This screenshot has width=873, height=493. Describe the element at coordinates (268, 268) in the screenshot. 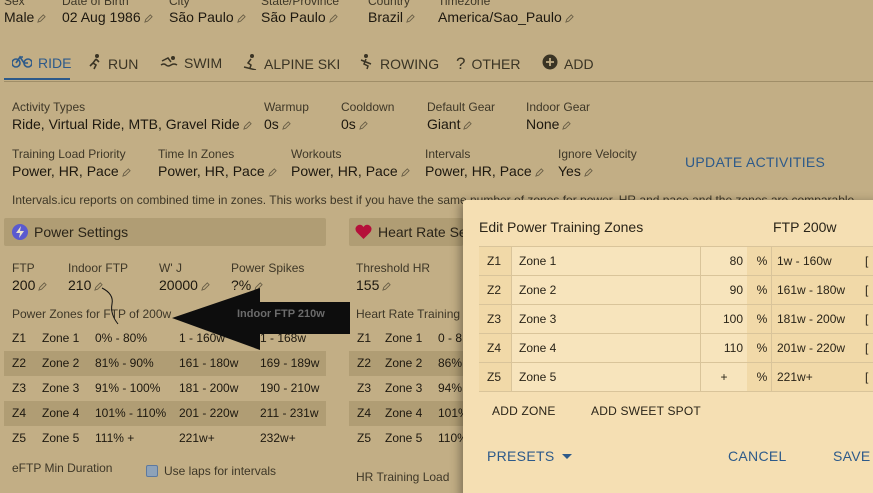

I see `power-spikes-label: Power Spikes` at that location.